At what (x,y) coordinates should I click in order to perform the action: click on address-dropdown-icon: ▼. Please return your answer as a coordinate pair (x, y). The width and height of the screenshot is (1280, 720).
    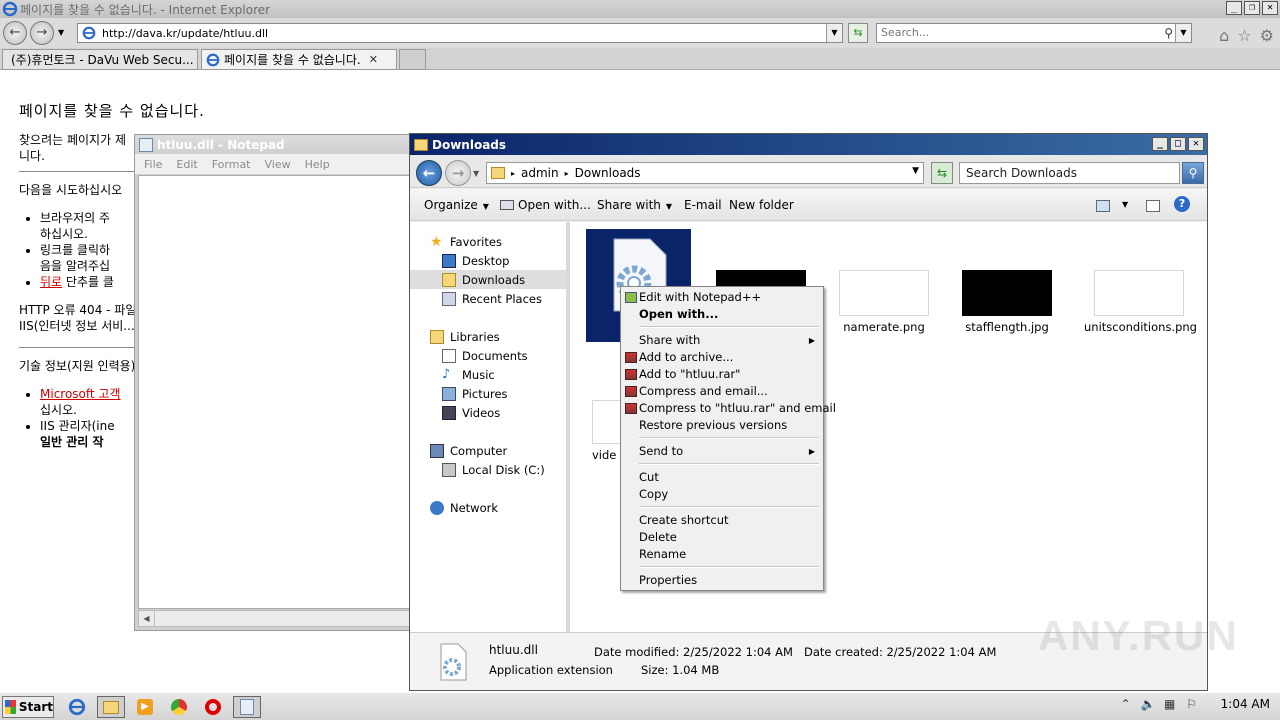
    Looking at the image, I should click on (834, 33).